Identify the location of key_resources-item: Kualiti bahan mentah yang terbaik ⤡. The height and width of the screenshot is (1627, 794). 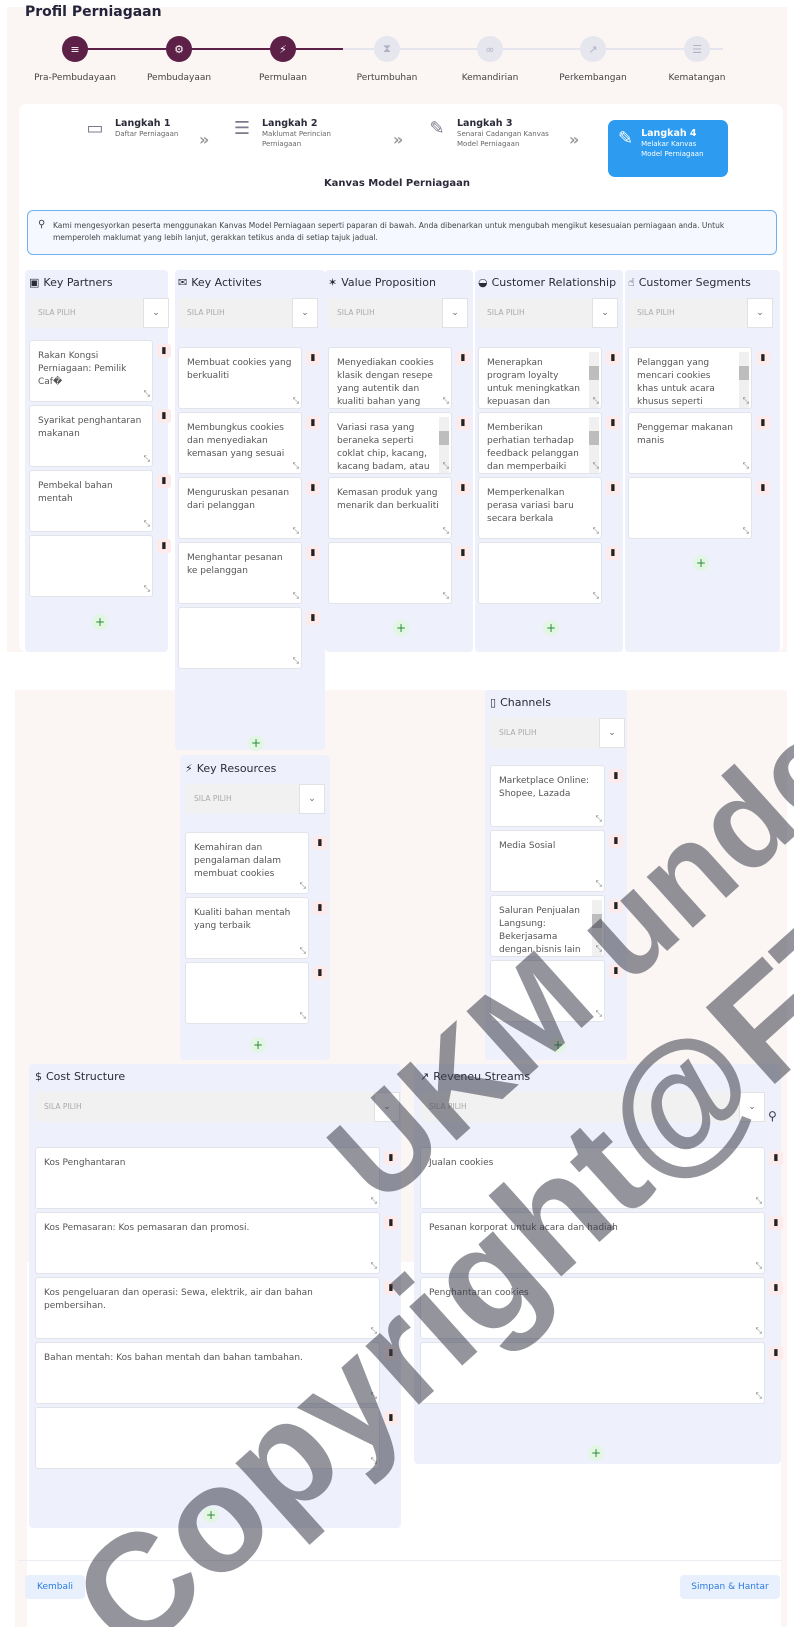
(247, 928).